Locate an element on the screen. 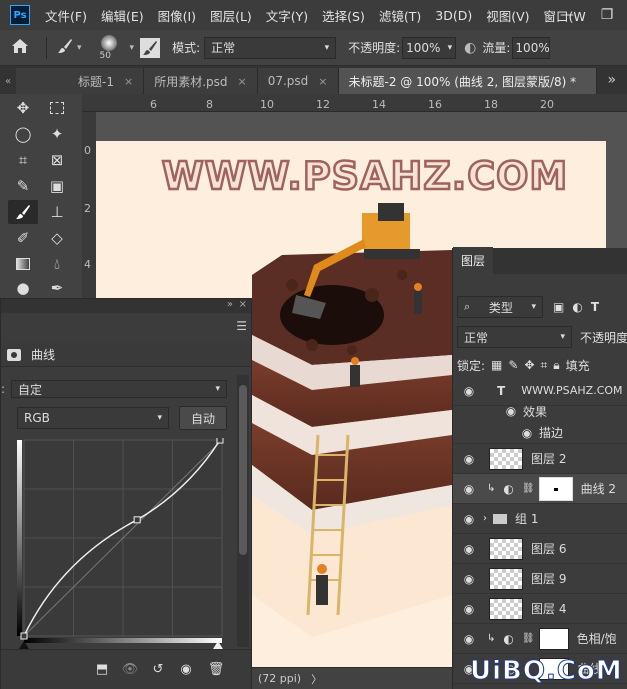 This screenshot has height=689, width=627. auto-button: 自动 is located at coordinates (203, 418).